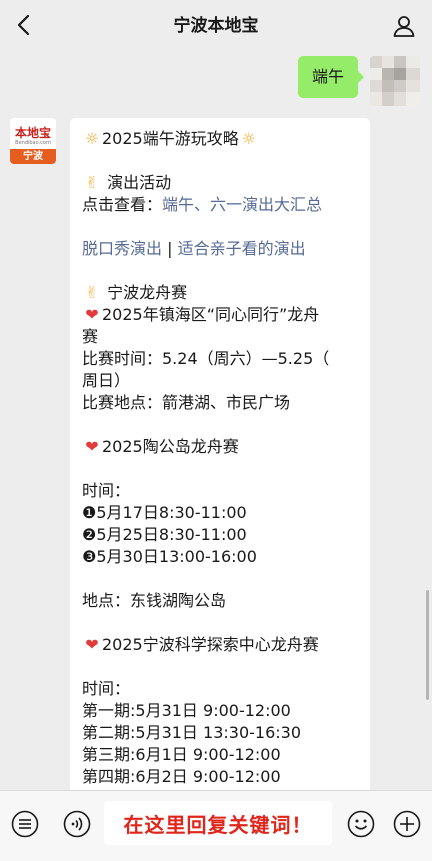 This screenshot has height=861, width=432. I want to click on msg-line-match-time: 比赛时间：5.24（周六）—5.25（, so click(206, 358).